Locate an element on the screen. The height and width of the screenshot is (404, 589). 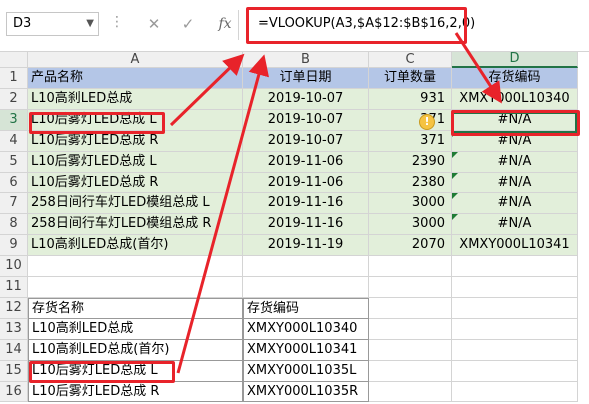
arrow-lookup-to-formula is located at coordinates (222, 214).